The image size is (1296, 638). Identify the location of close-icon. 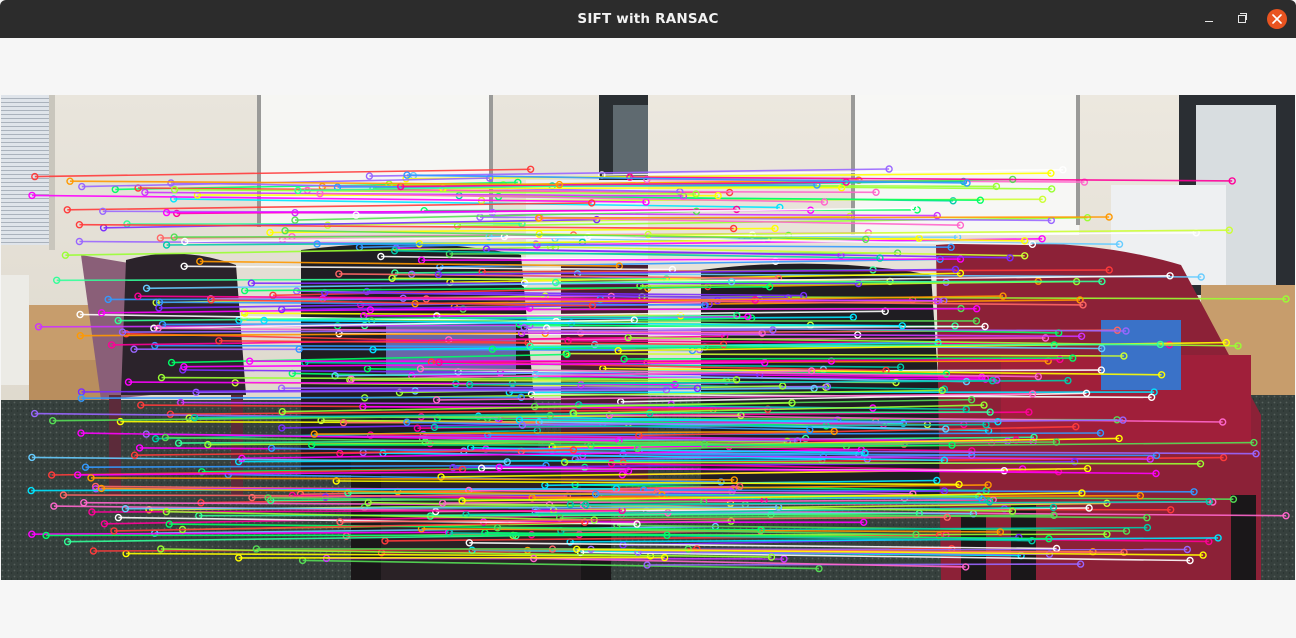
(1277, 19).